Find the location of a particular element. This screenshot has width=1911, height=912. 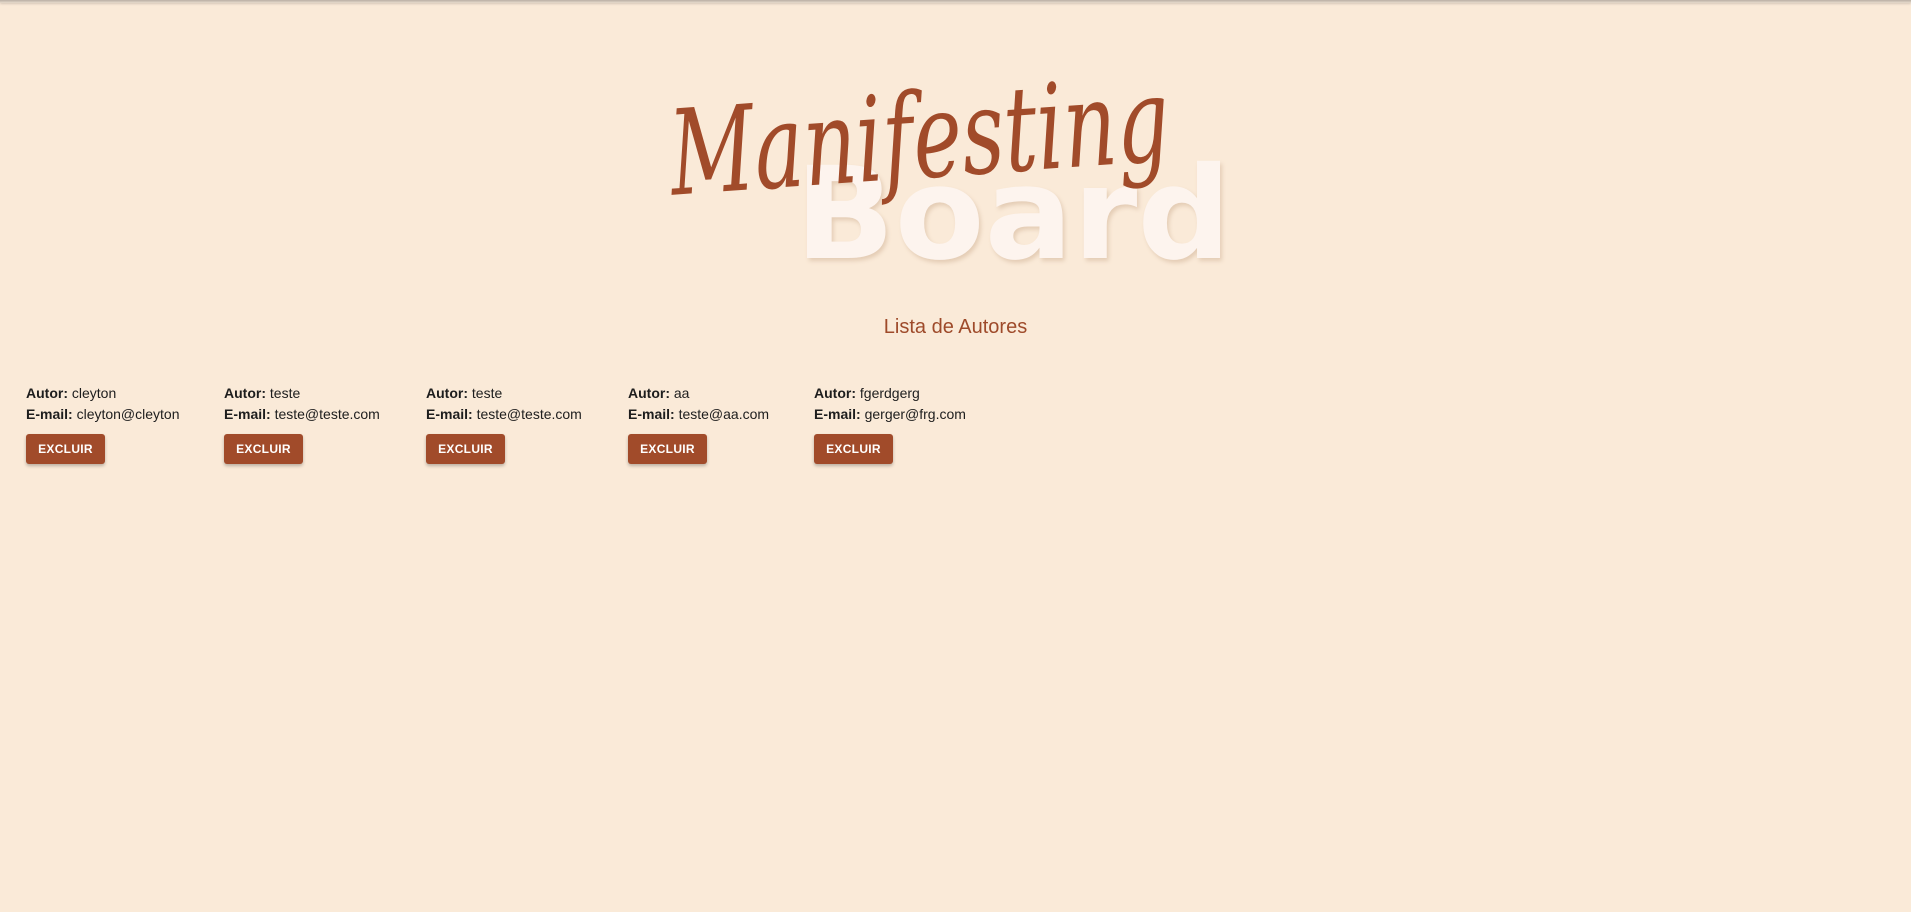

page-title: Lista de Autores is located at coordinates (955, 327).